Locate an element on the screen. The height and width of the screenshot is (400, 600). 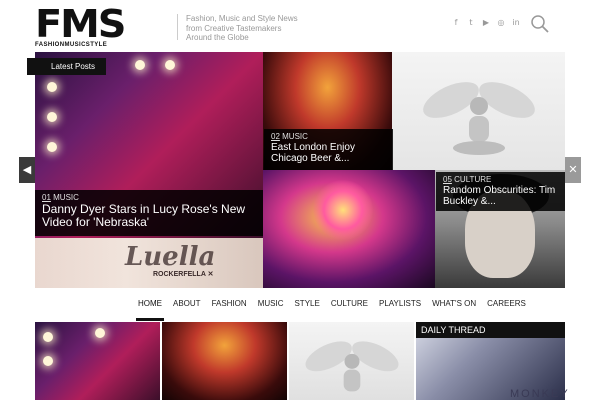
site-logo: FMS FASHIONMUSICSTYLE is located at coordinates (80, 26).